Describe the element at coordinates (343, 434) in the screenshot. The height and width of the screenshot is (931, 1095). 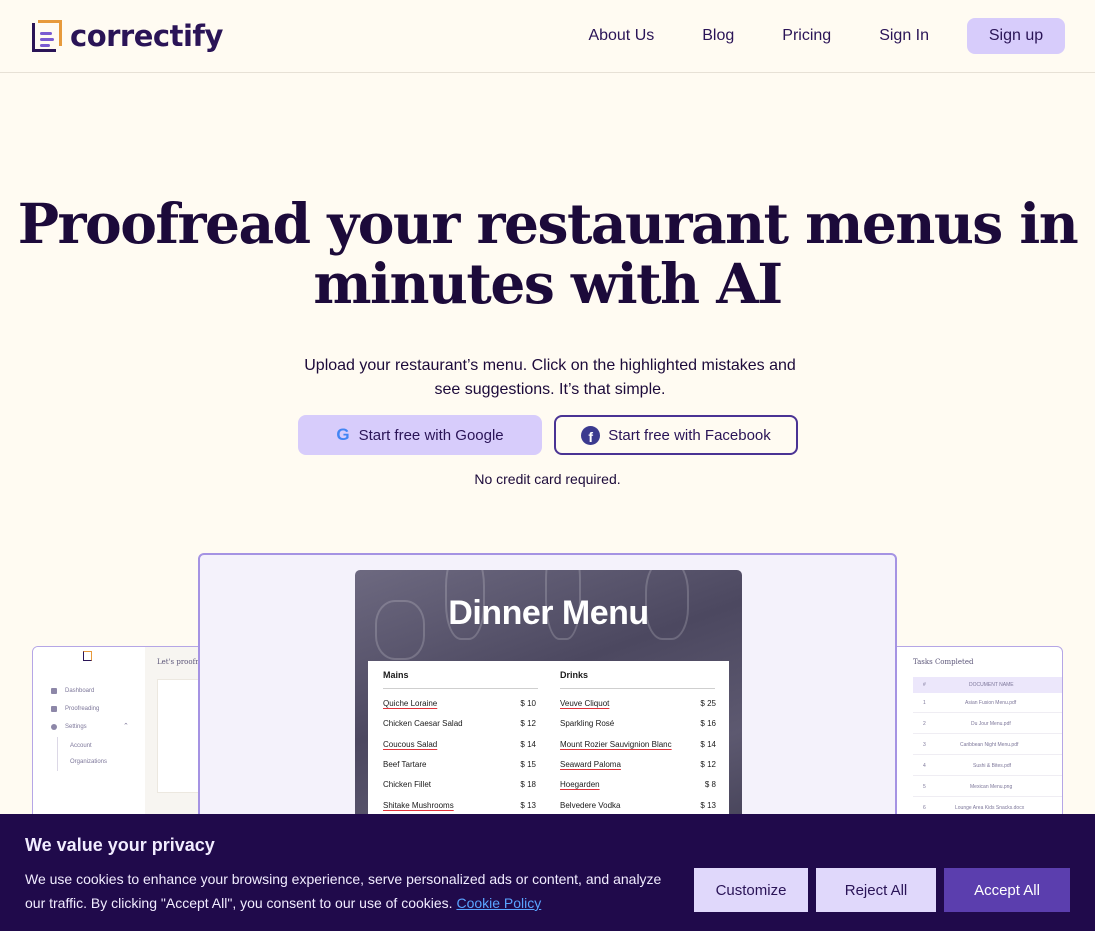
I see `google-icon: G` at that location.